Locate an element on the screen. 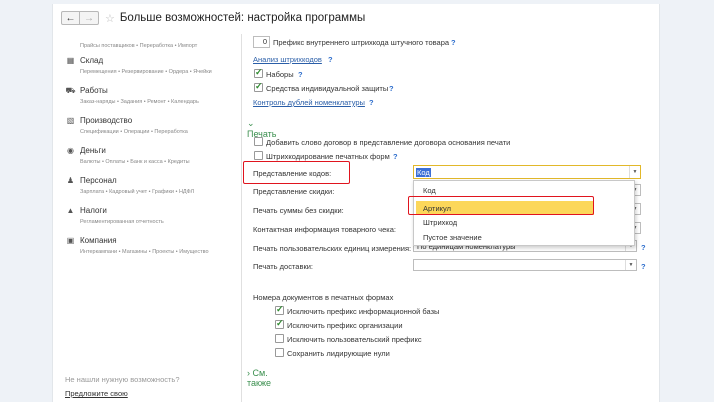 This screenshot has height=402, width=714. favorite-star-icon: ☆ is located at coordinates (110, 18).